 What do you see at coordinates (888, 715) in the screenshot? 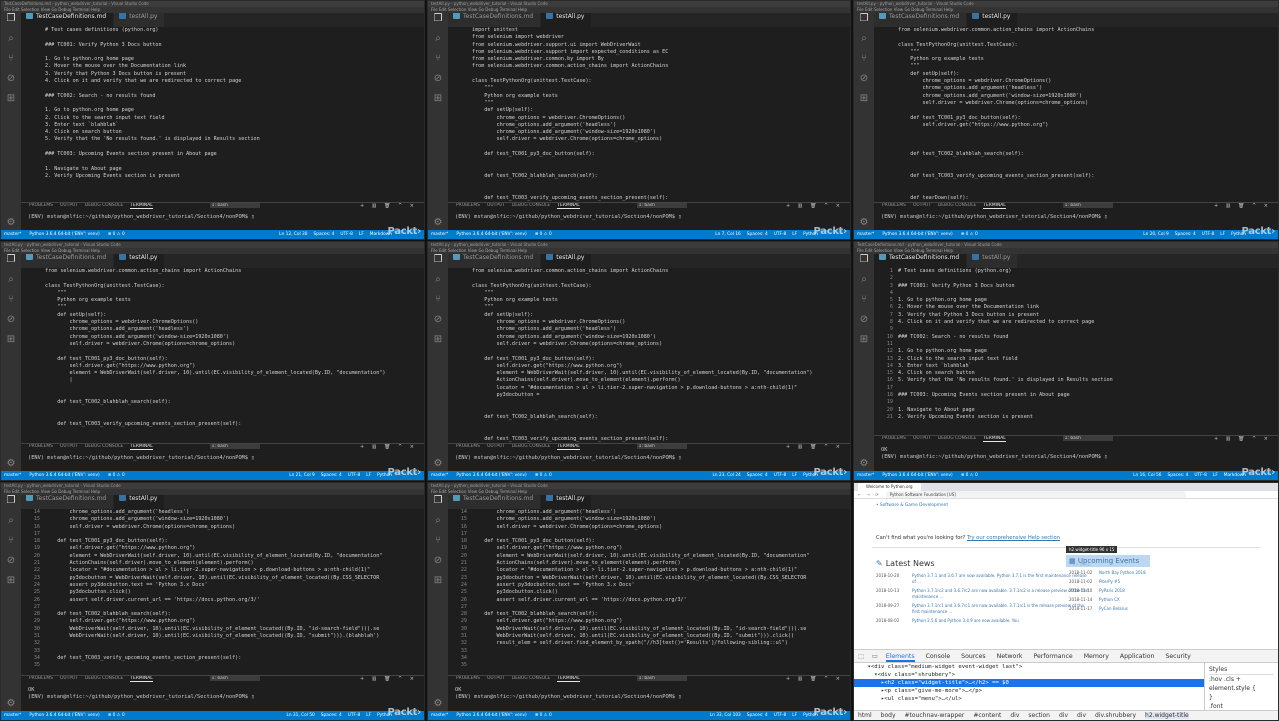
I see `breadcrumb-item: body` at bounding box center [888, 715].